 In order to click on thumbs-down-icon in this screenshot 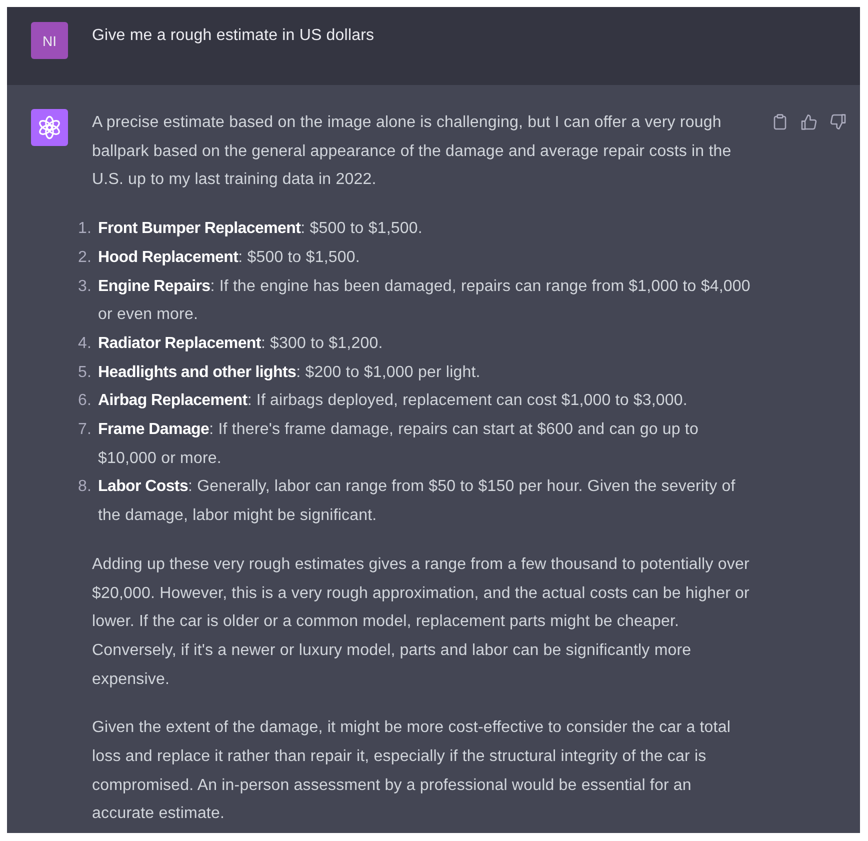, I will do `click(838, 122)`.